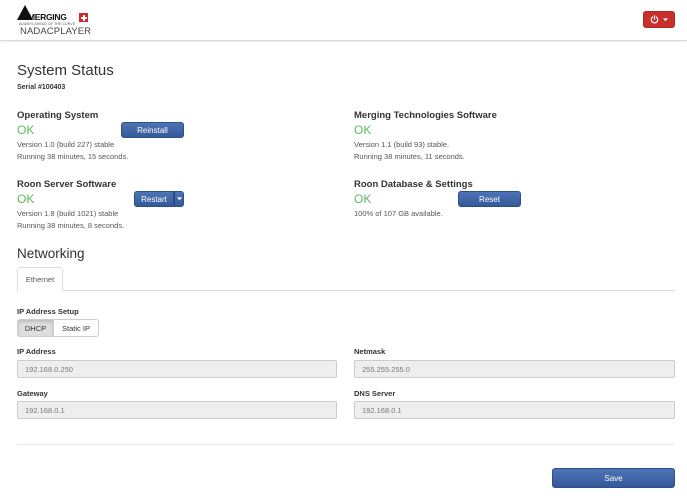  Describe the element at coordinates (76, 328) in the screenshot. I see `static-ip-option: Static IP` at that location.